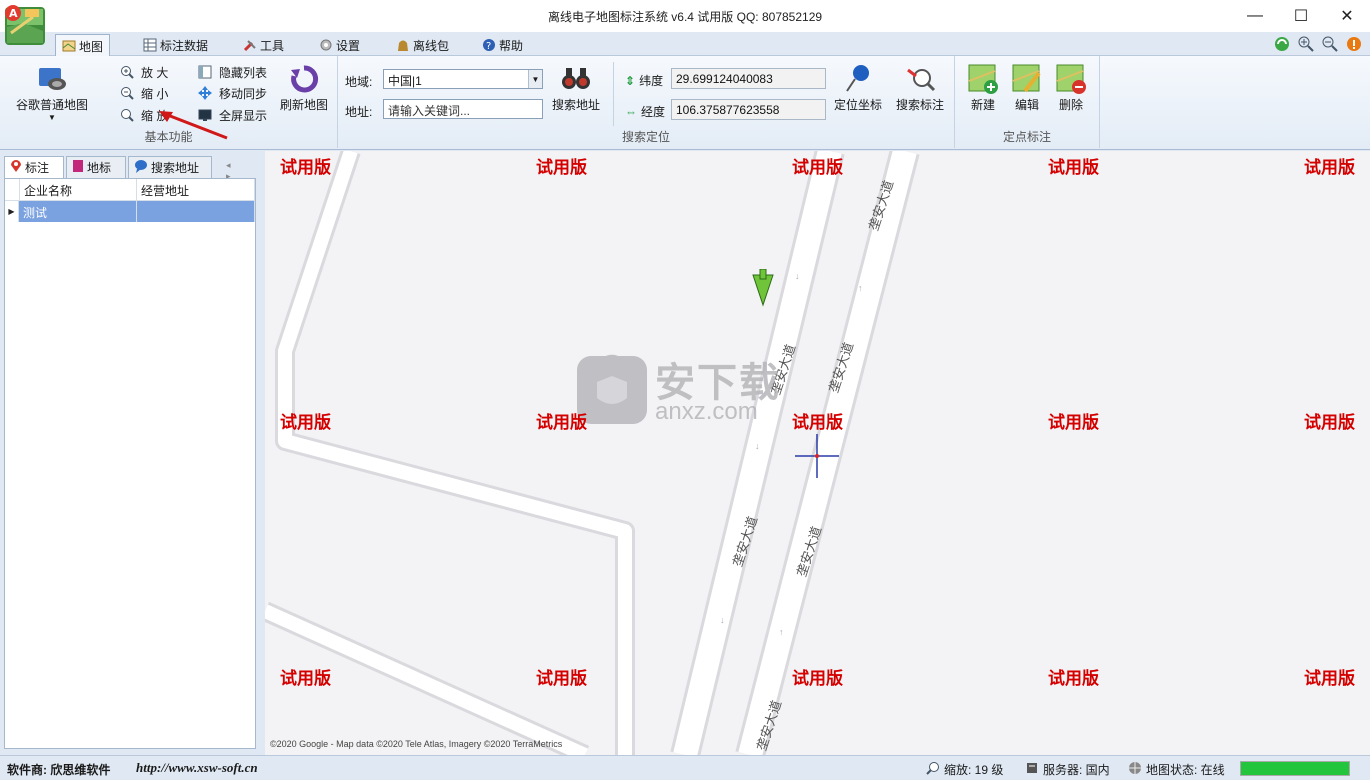  I want to click on vendor-text: 软件商: 欣思维软件, so click(59, 770).